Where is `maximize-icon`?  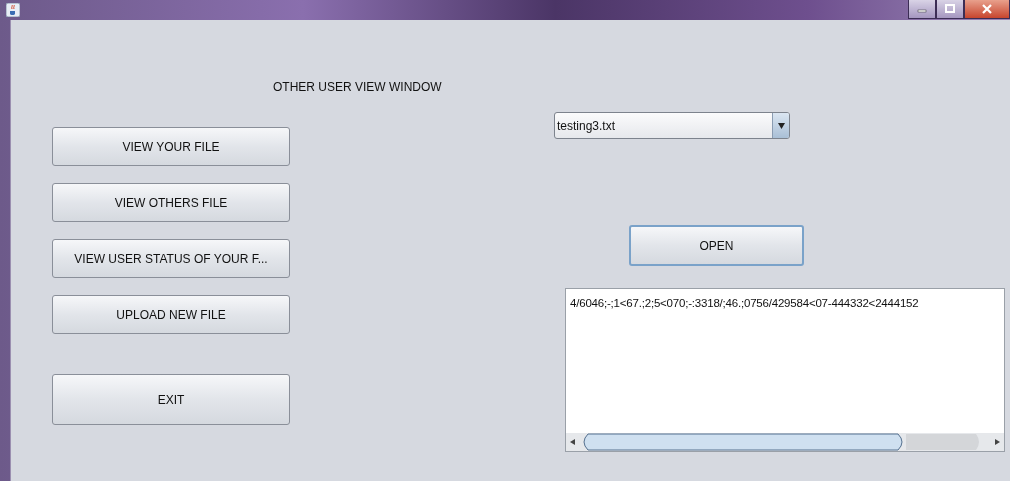
maximize-icon is located at coordinates (950, 9).